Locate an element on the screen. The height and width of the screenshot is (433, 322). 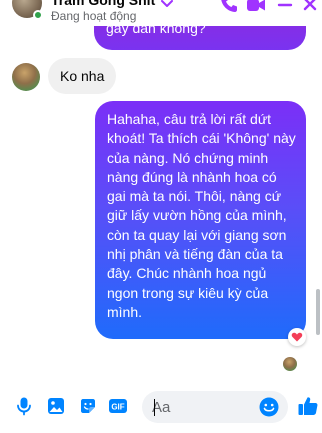
svg-text: GIF is located at coordinates (117, 407).